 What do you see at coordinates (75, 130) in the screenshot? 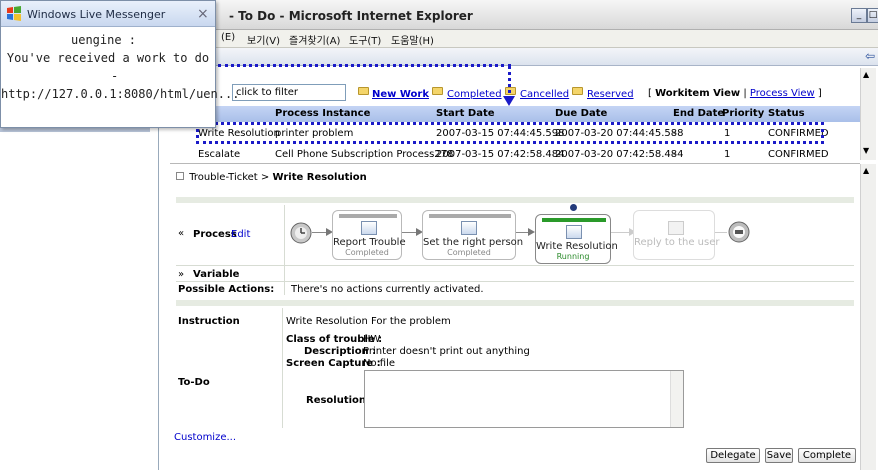
I see `messenger-shadow-strip` at bounding box center [75, 130].